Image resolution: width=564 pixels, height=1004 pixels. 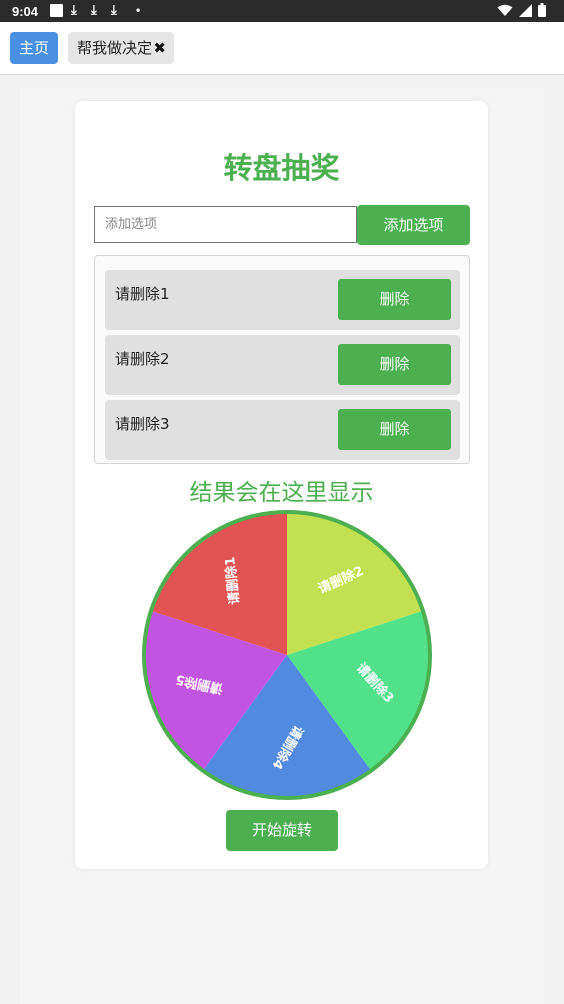 I want to click on battery-icon, so click(x=542, y=10).